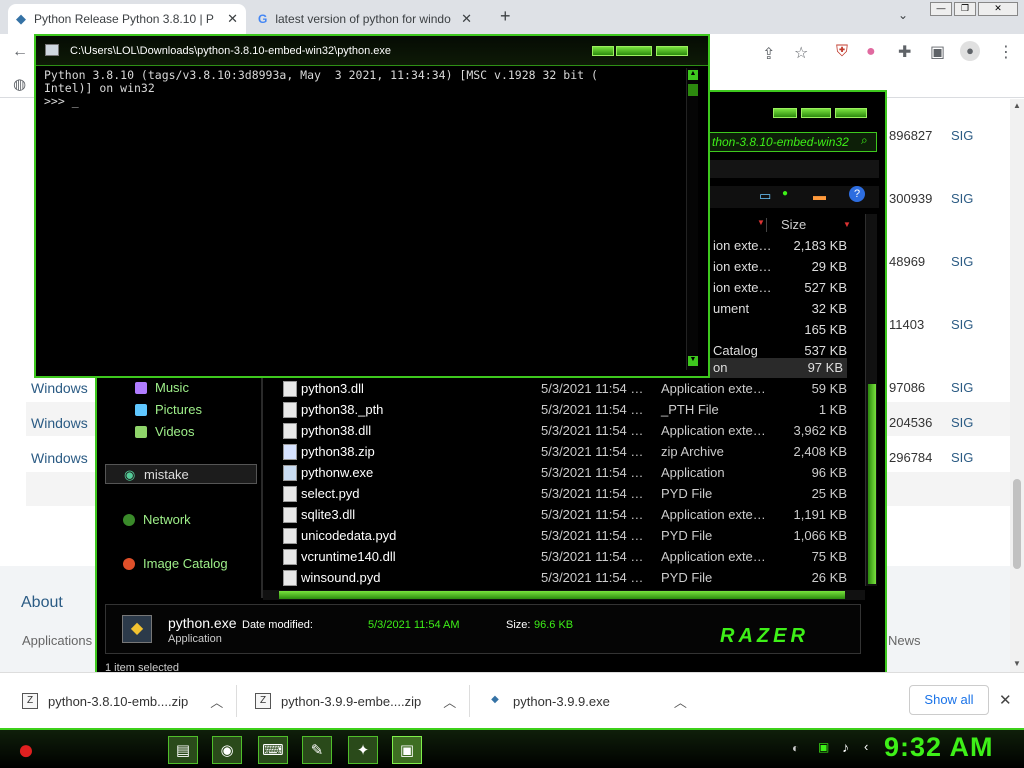 The image size is (1024, 768). What do you see at coordinates (866, 746) in the screenshot?
I see `chevron-icon: ‹` at bounding box center [866, 746].